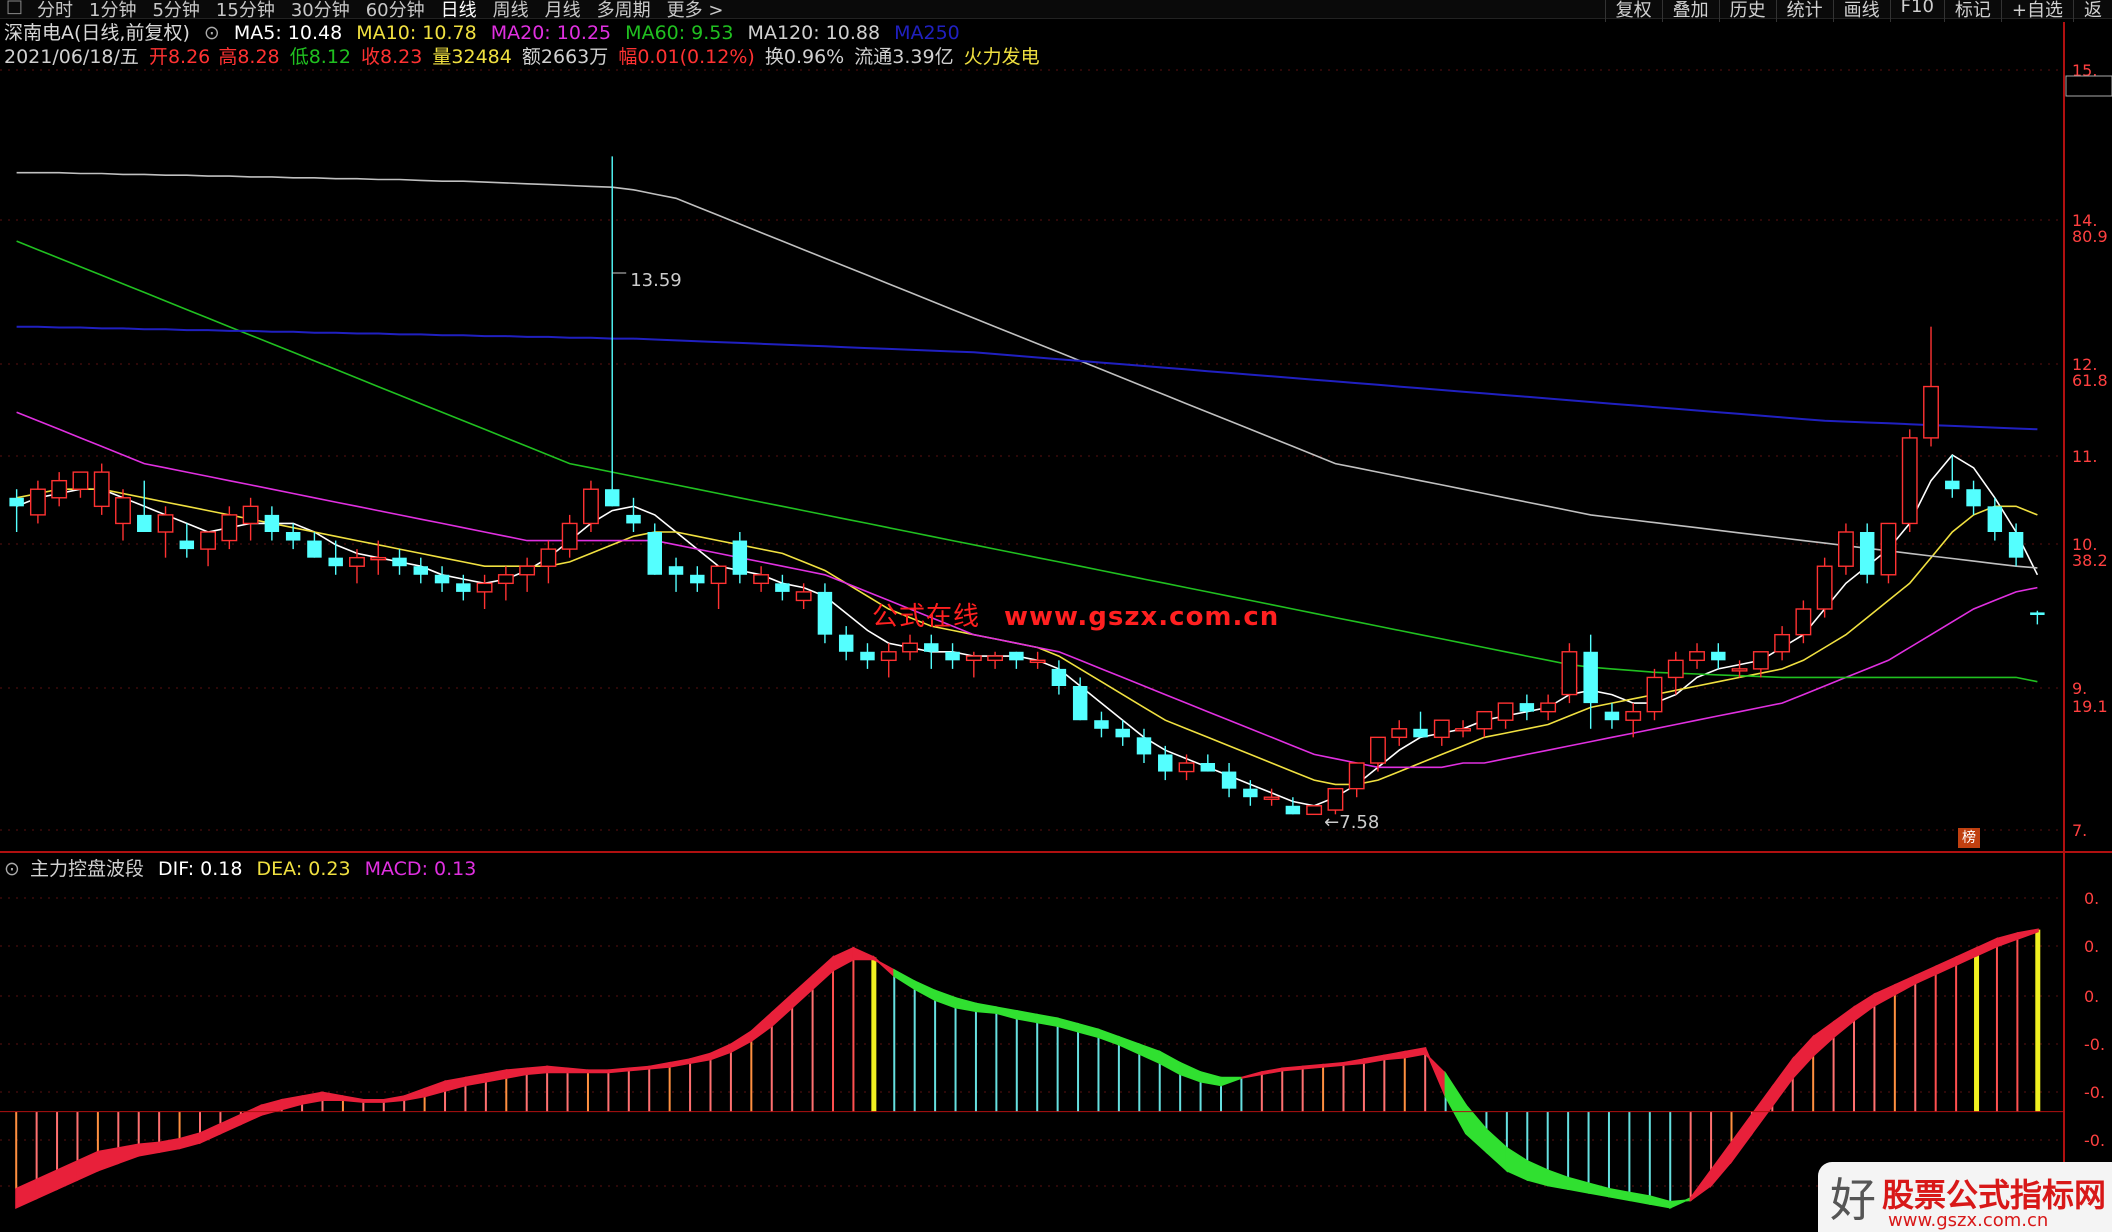  What do you see at coordinates (1075, 614) in the screenshot?
I see `watermark: 公式在线 www.gszx.com.cn` at bounding box center [1075, 614].